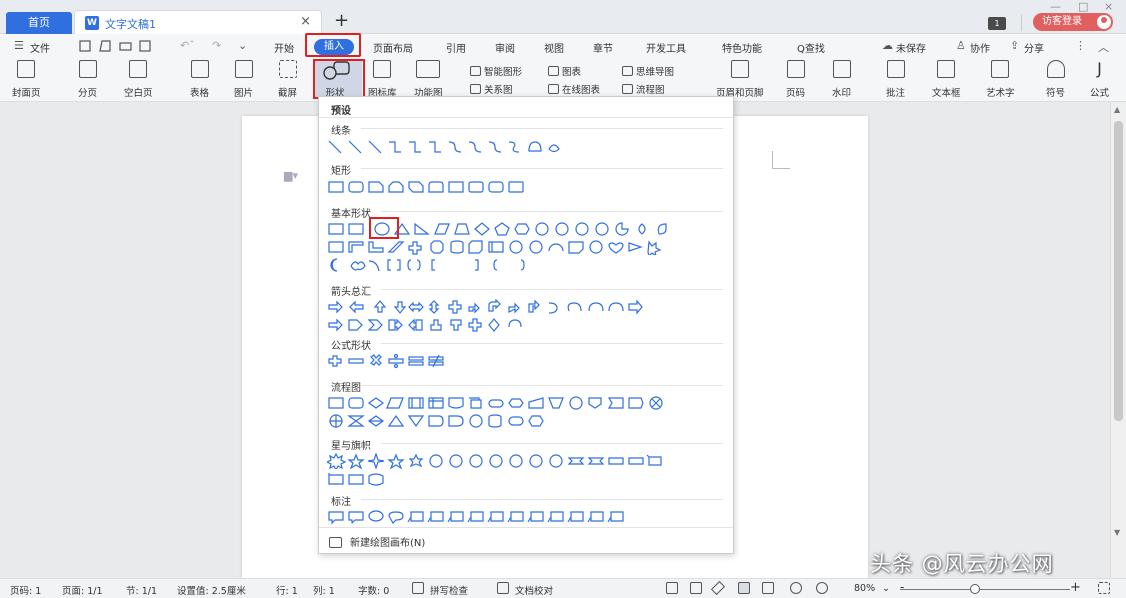 The height and width of the screenshot is (598, 1126). Describe the element at coordinates (902, 587) in the screenshot. I see `zoom-out-button: -` at that location.